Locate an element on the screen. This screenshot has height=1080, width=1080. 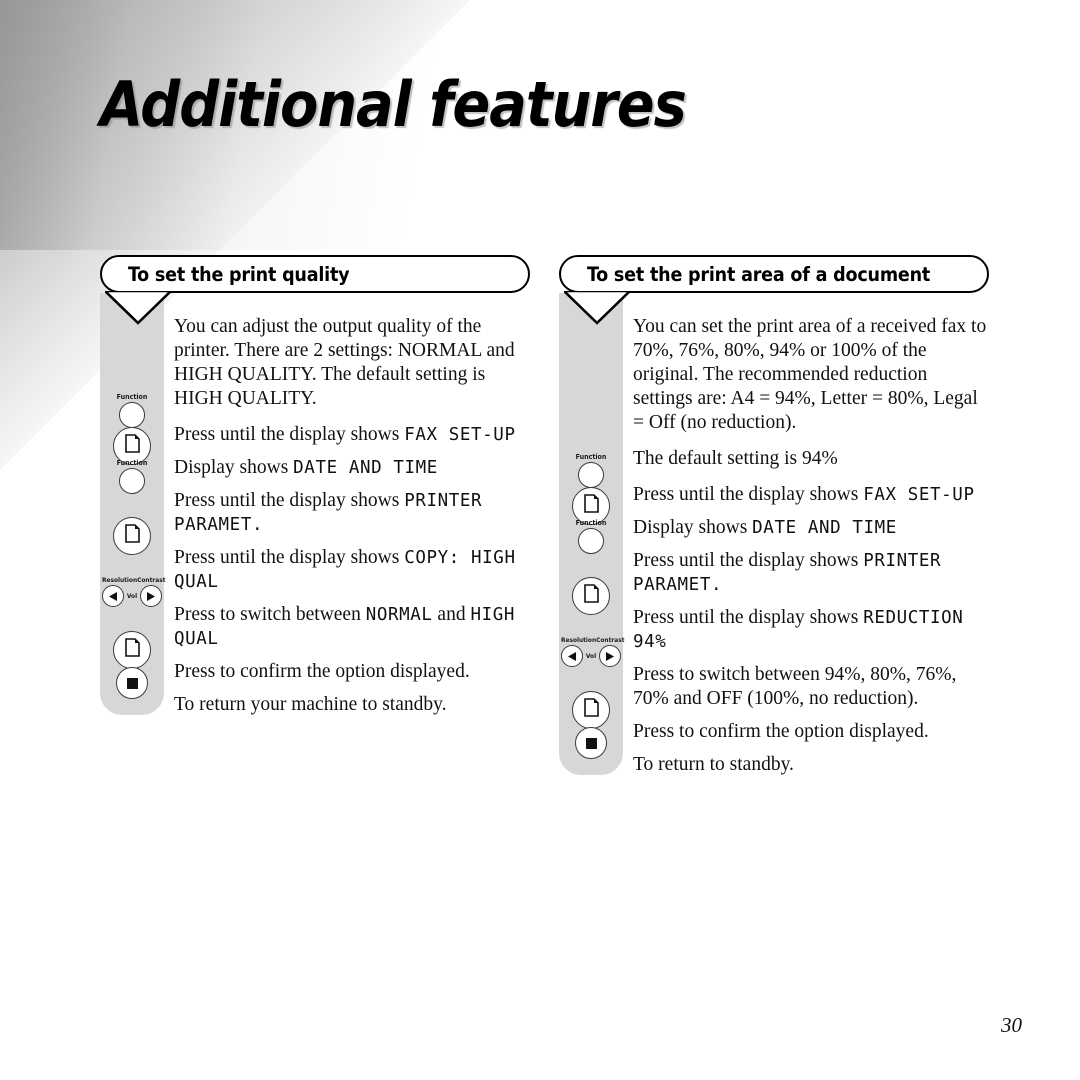
section-header-title: To set the print area of a document is located at coordinates (759, 274).